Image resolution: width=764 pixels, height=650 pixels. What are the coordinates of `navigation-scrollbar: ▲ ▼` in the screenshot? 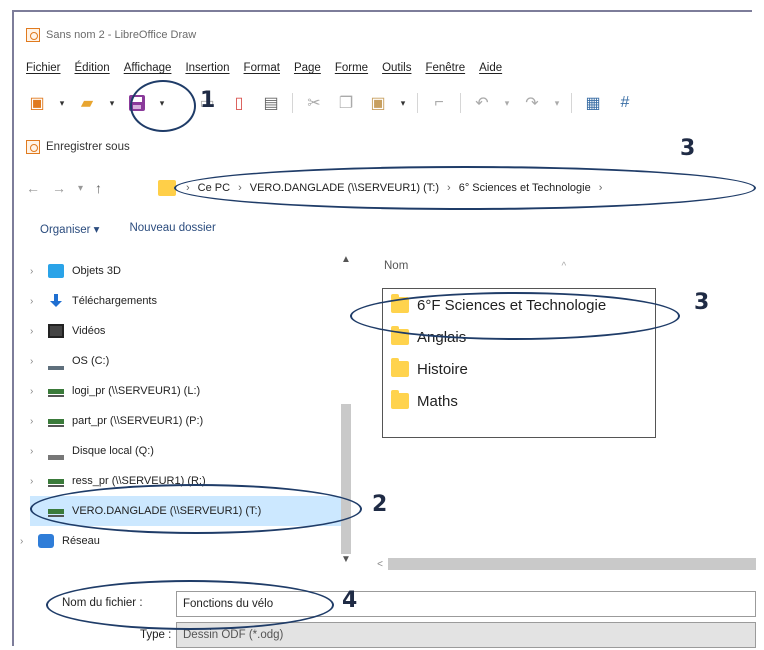 It's located at (346, 412).